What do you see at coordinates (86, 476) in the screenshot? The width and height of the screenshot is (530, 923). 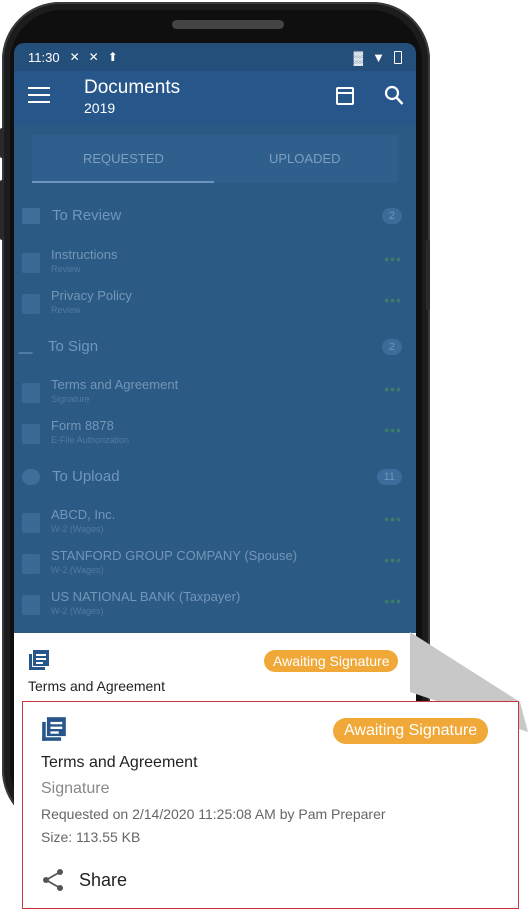 I see `section-title: To Upload` at bounding box center [86, 476].